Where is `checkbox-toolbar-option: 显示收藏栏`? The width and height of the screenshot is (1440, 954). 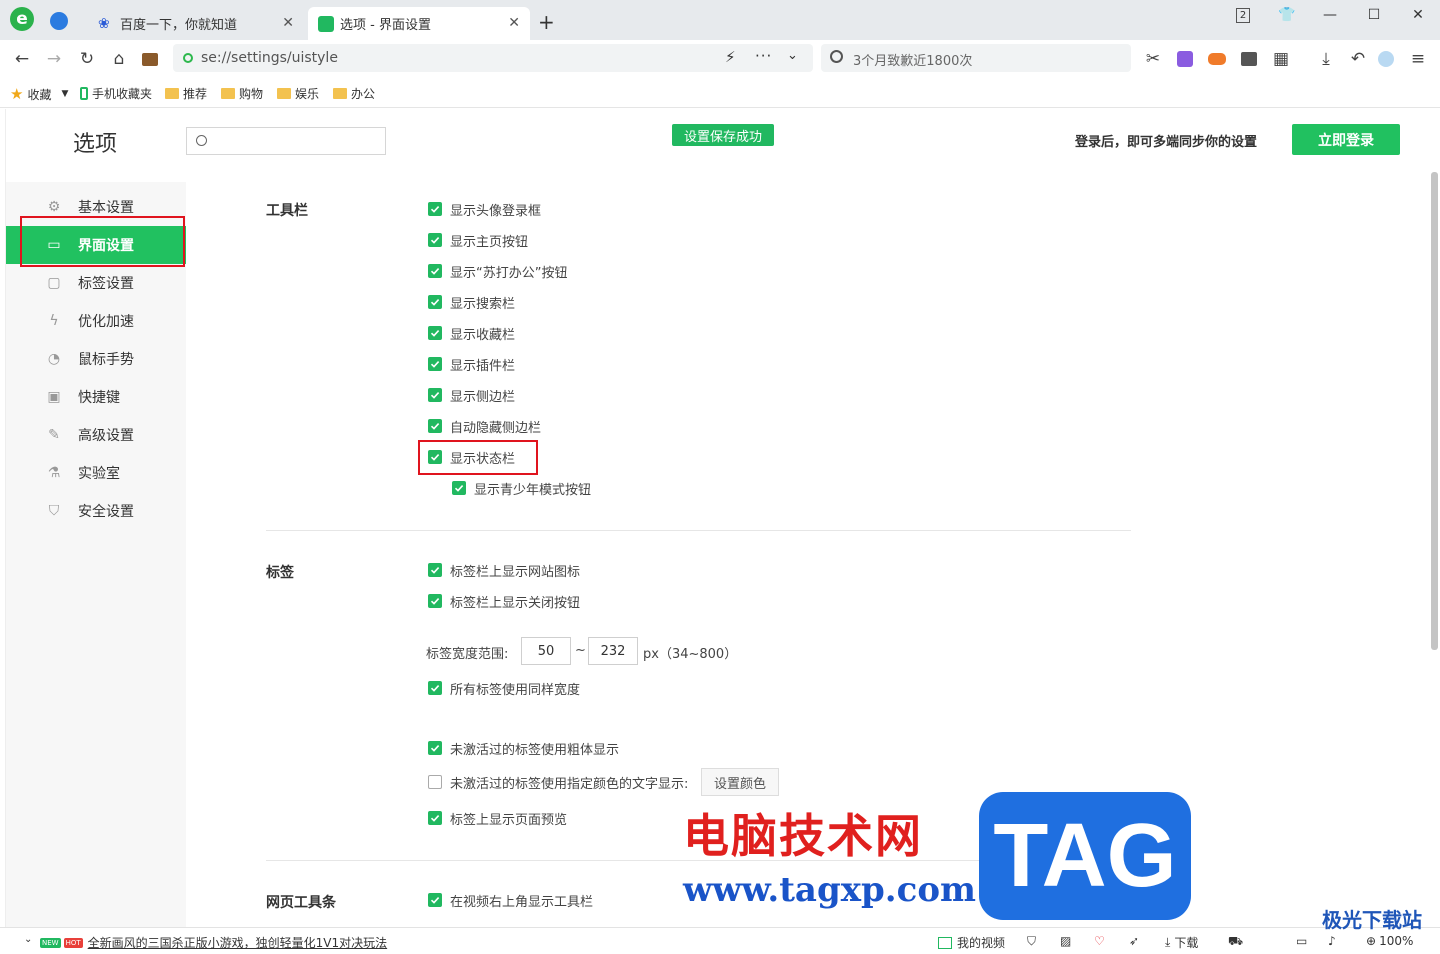
checkbox-toolbar-option: 显示收藏栏 is located at coordinates (471, 333).